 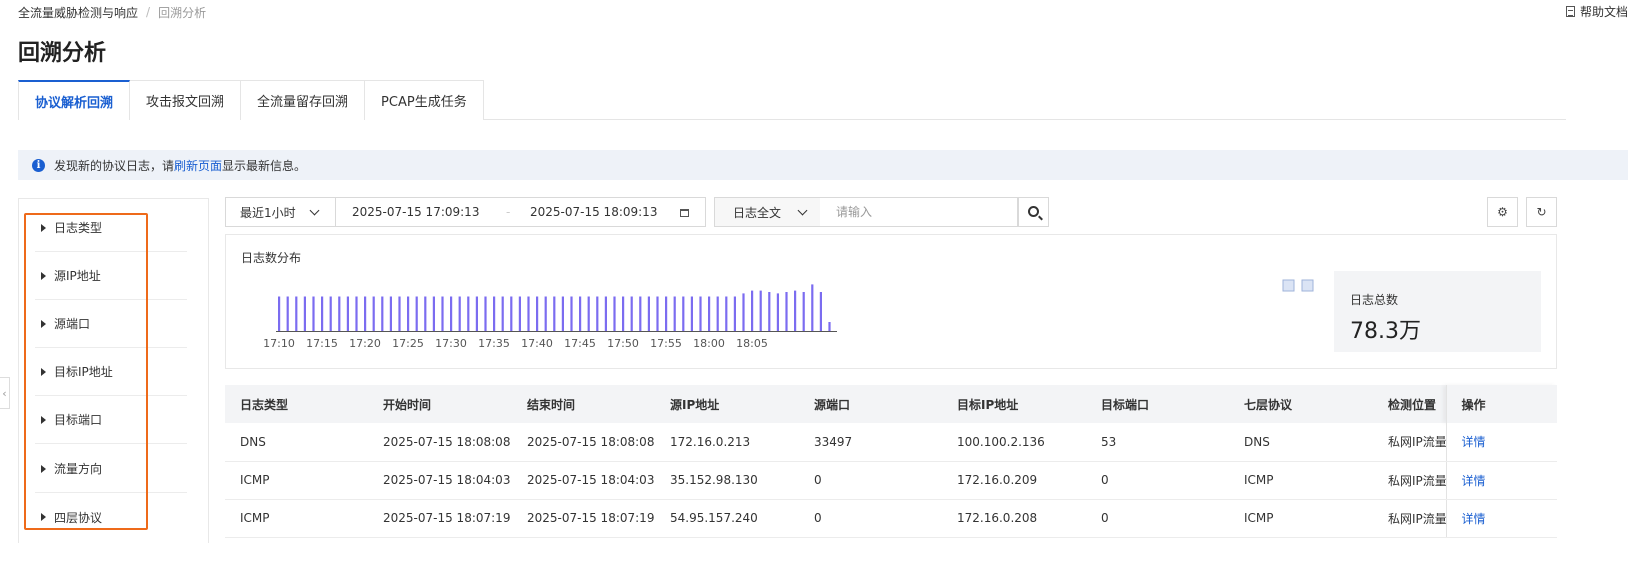 What do you see at coordinates (1502, 212) in the screenshot?
I see `settings-button: ⚙` at bounding box center [1502, 212].